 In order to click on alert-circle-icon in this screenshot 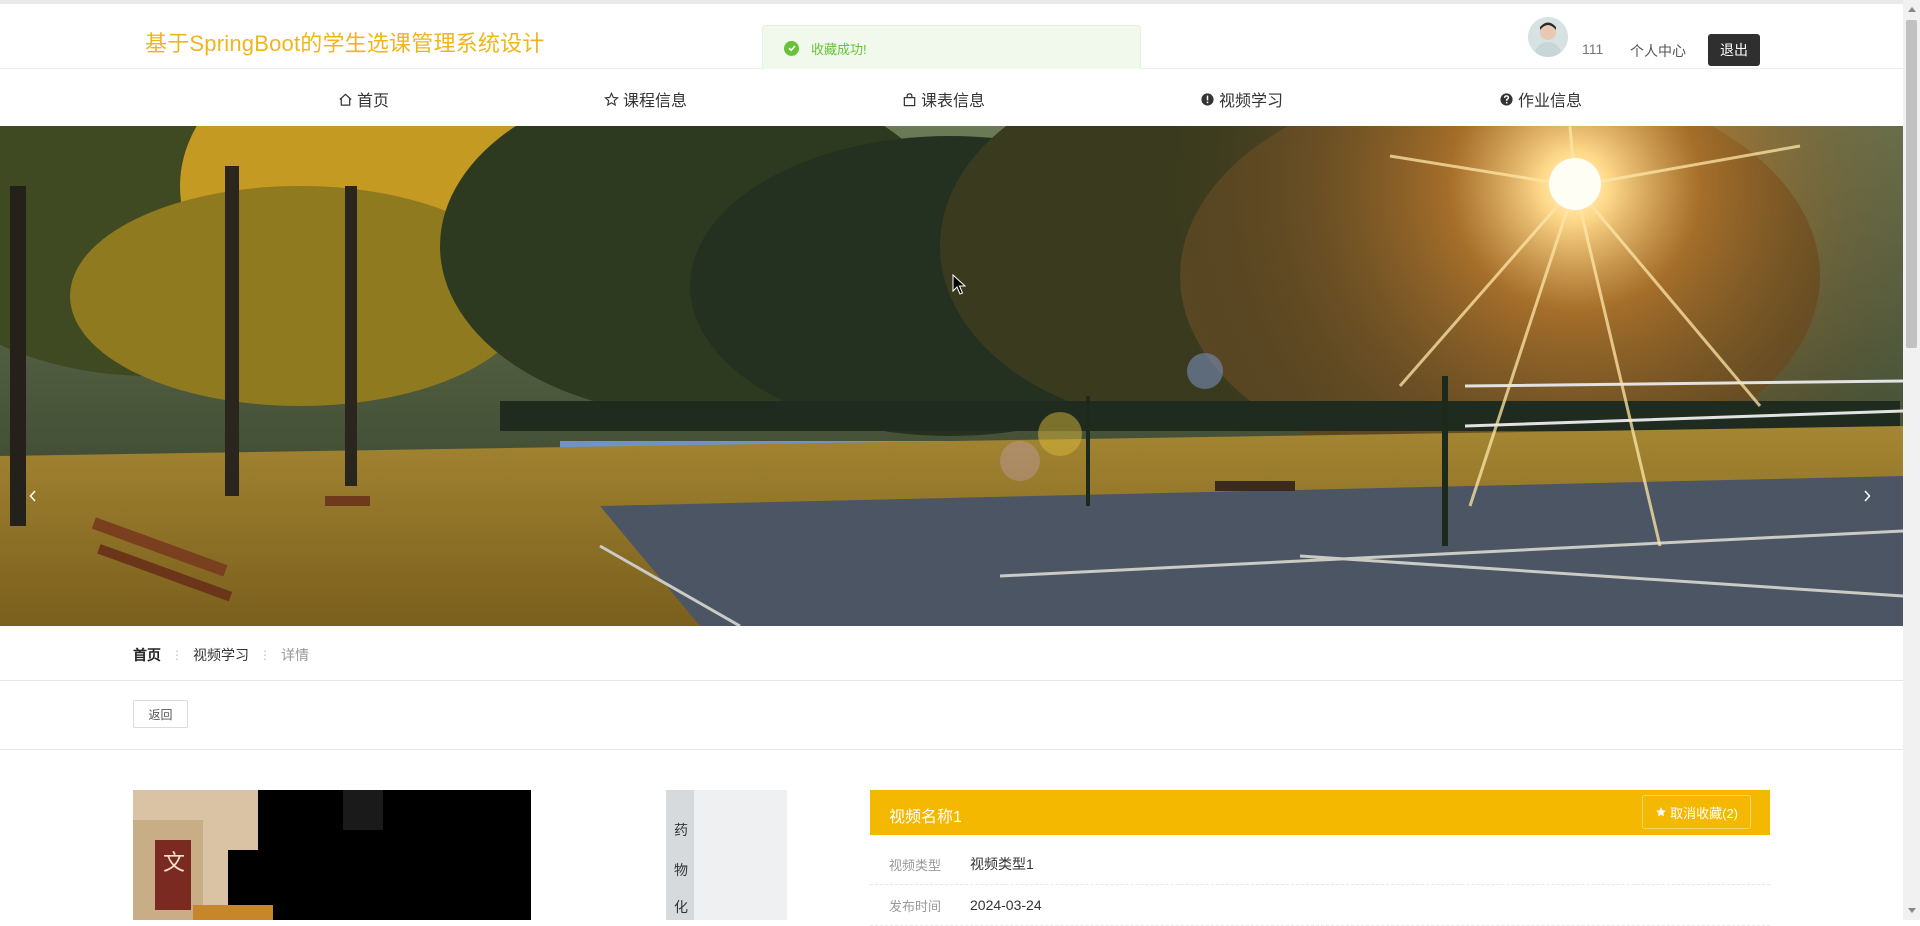, I will do `click(1207, 99)`.